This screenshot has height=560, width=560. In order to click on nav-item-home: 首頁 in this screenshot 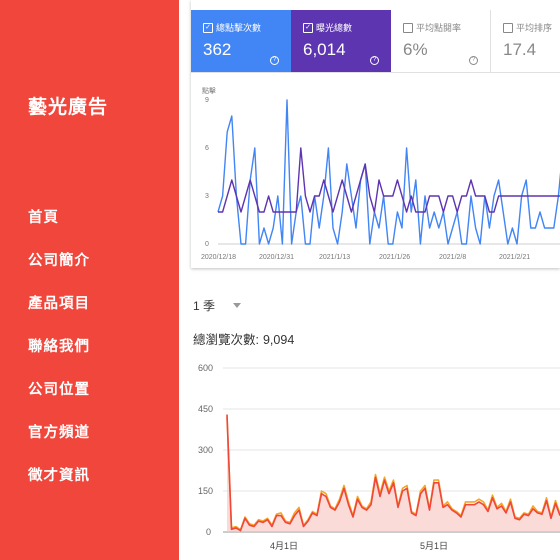, I will do `click(59, 229)`.